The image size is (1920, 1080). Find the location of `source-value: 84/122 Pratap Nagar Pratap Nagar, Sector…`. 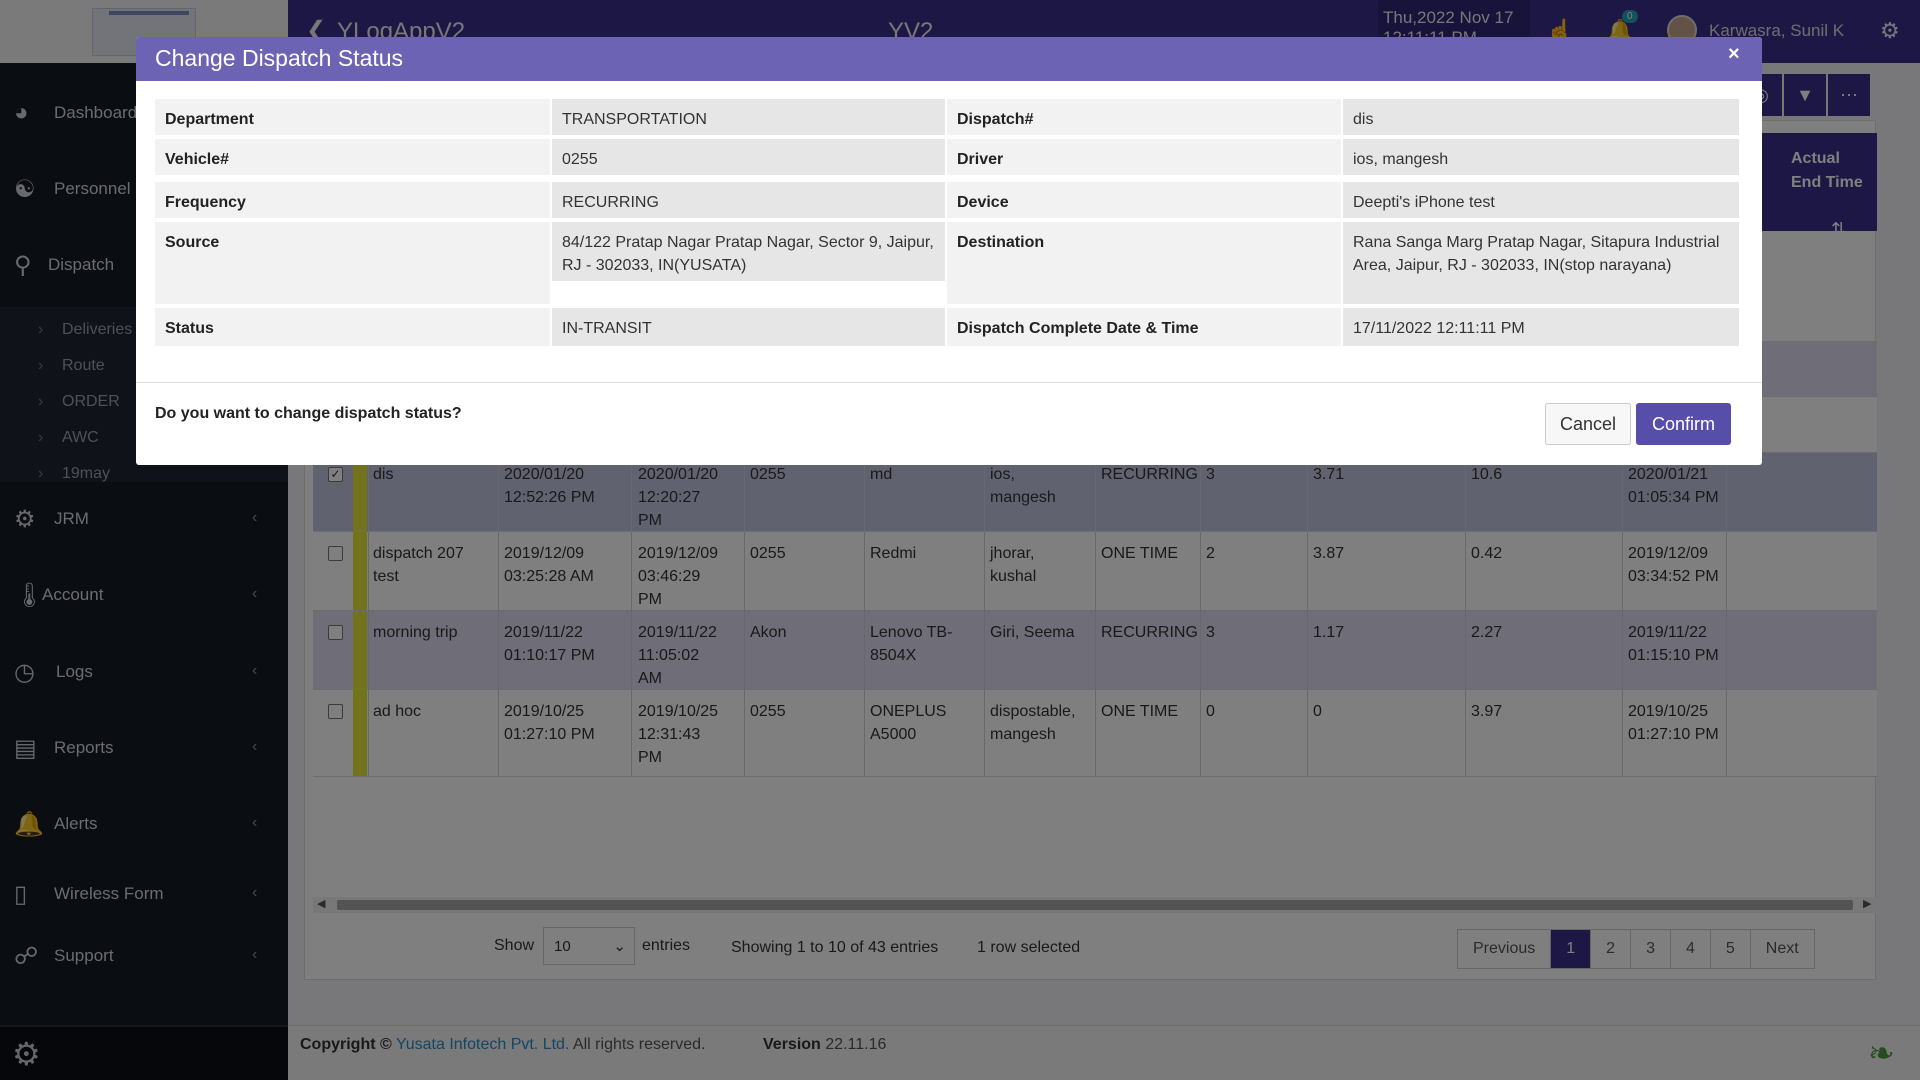

source-value: 84/122 Pratap Nagar Pratap Nagar, Sector… is located at coordinates (748, 251).